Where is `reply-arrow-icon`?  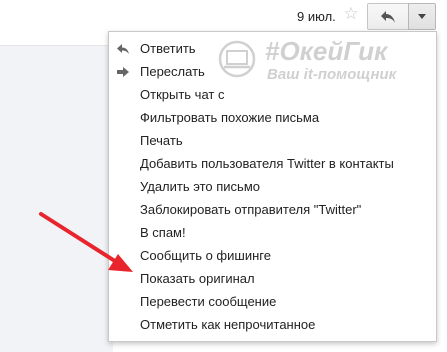
reply-arrow-icon is located at coordinates (388, 16).